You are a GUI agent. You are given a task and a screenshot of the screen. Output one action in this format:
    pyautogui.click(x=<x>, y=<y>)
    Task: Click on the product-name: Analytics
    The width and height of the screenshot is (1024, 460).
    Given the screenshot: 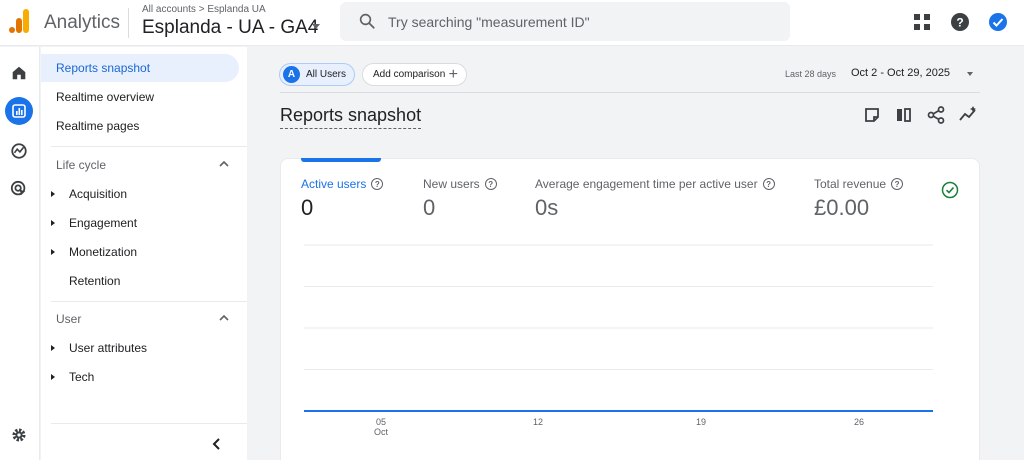 What is the action you would take?
    pyautogui.click(x=82, y=22)
    